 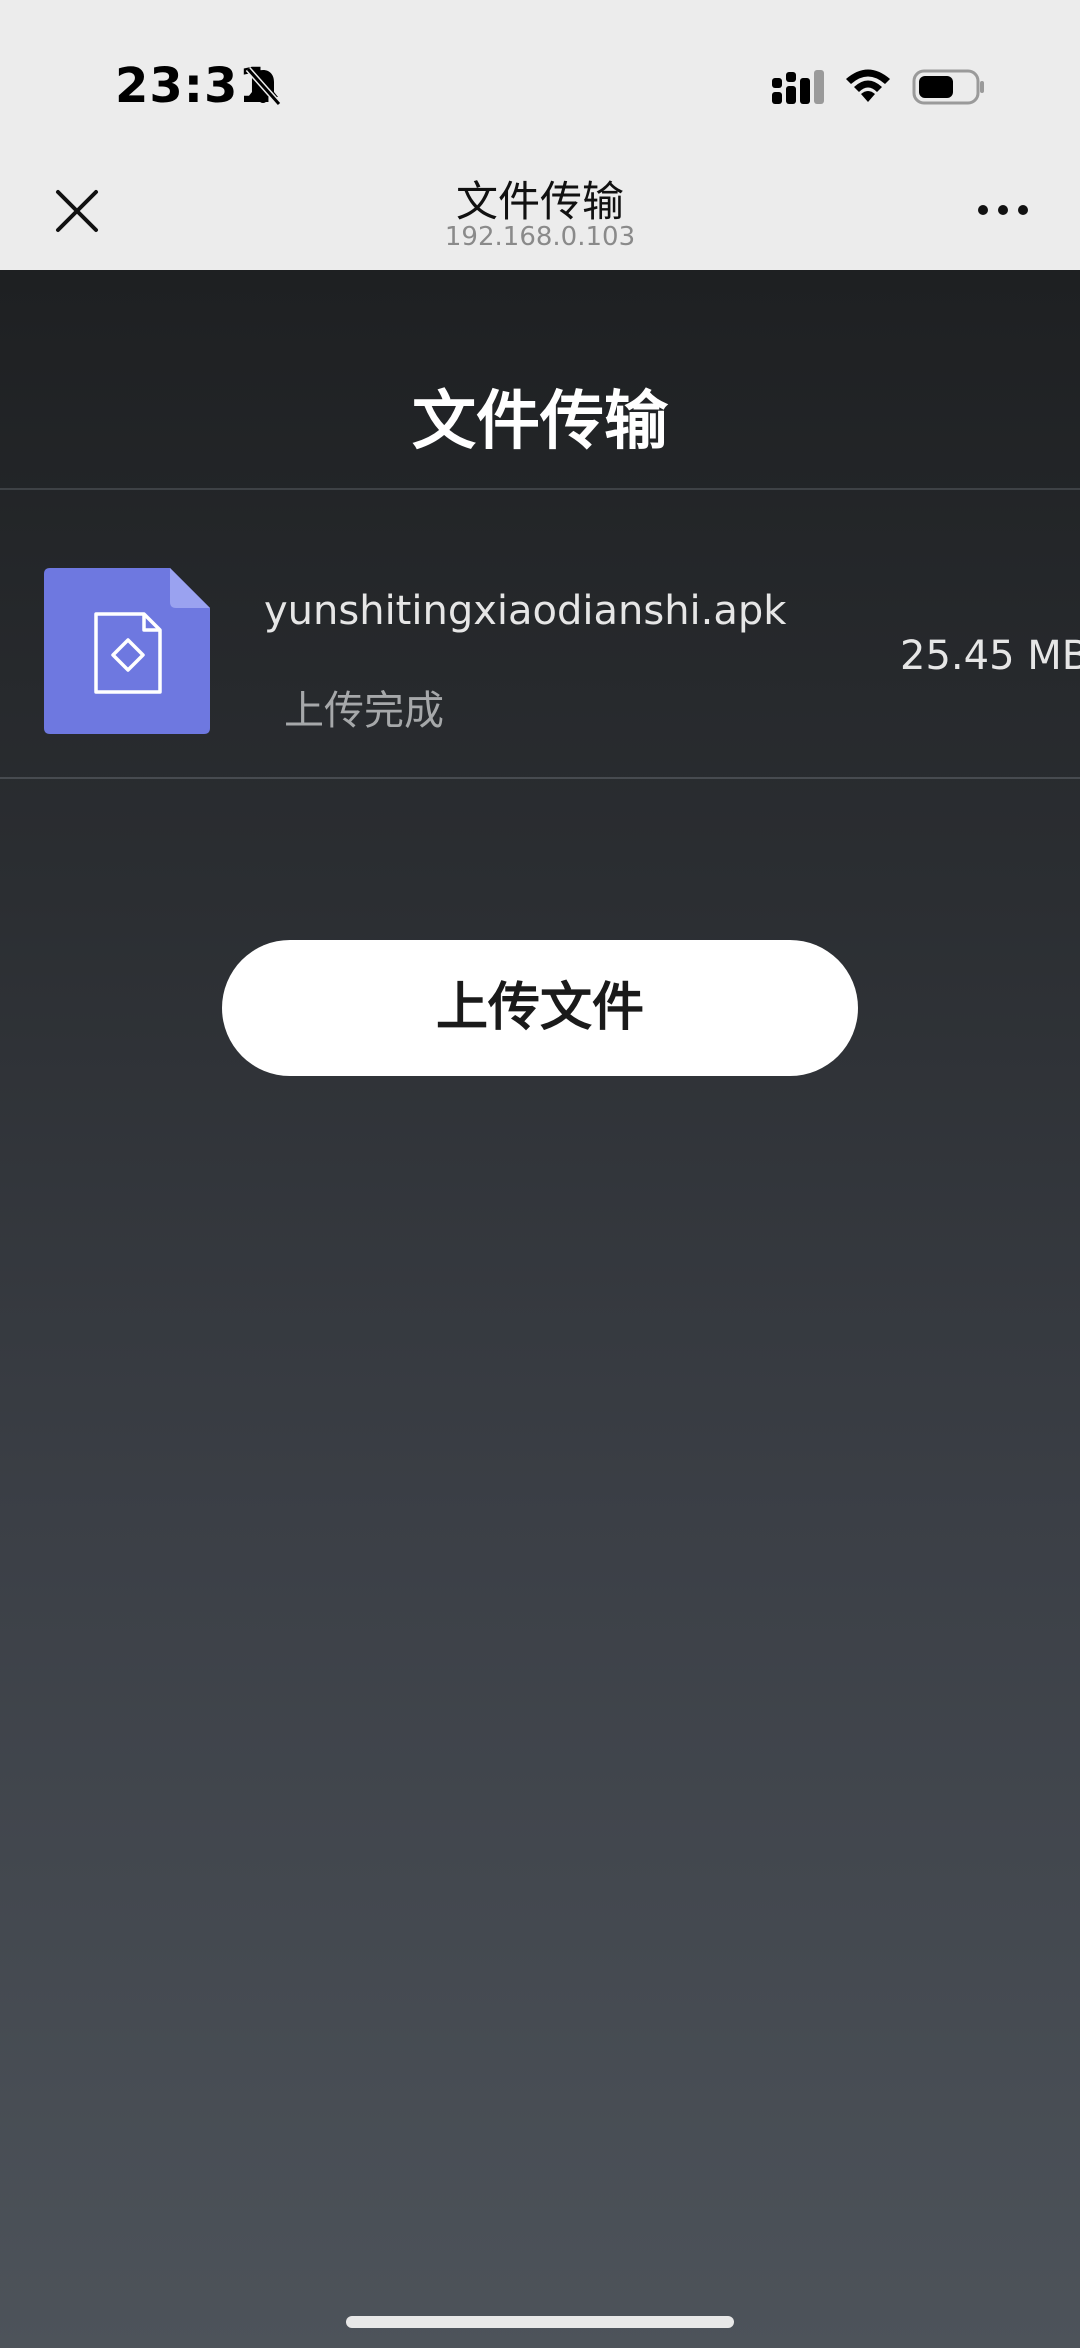 I want to click on page-title: 文件传输, so click(x=540, y=422).